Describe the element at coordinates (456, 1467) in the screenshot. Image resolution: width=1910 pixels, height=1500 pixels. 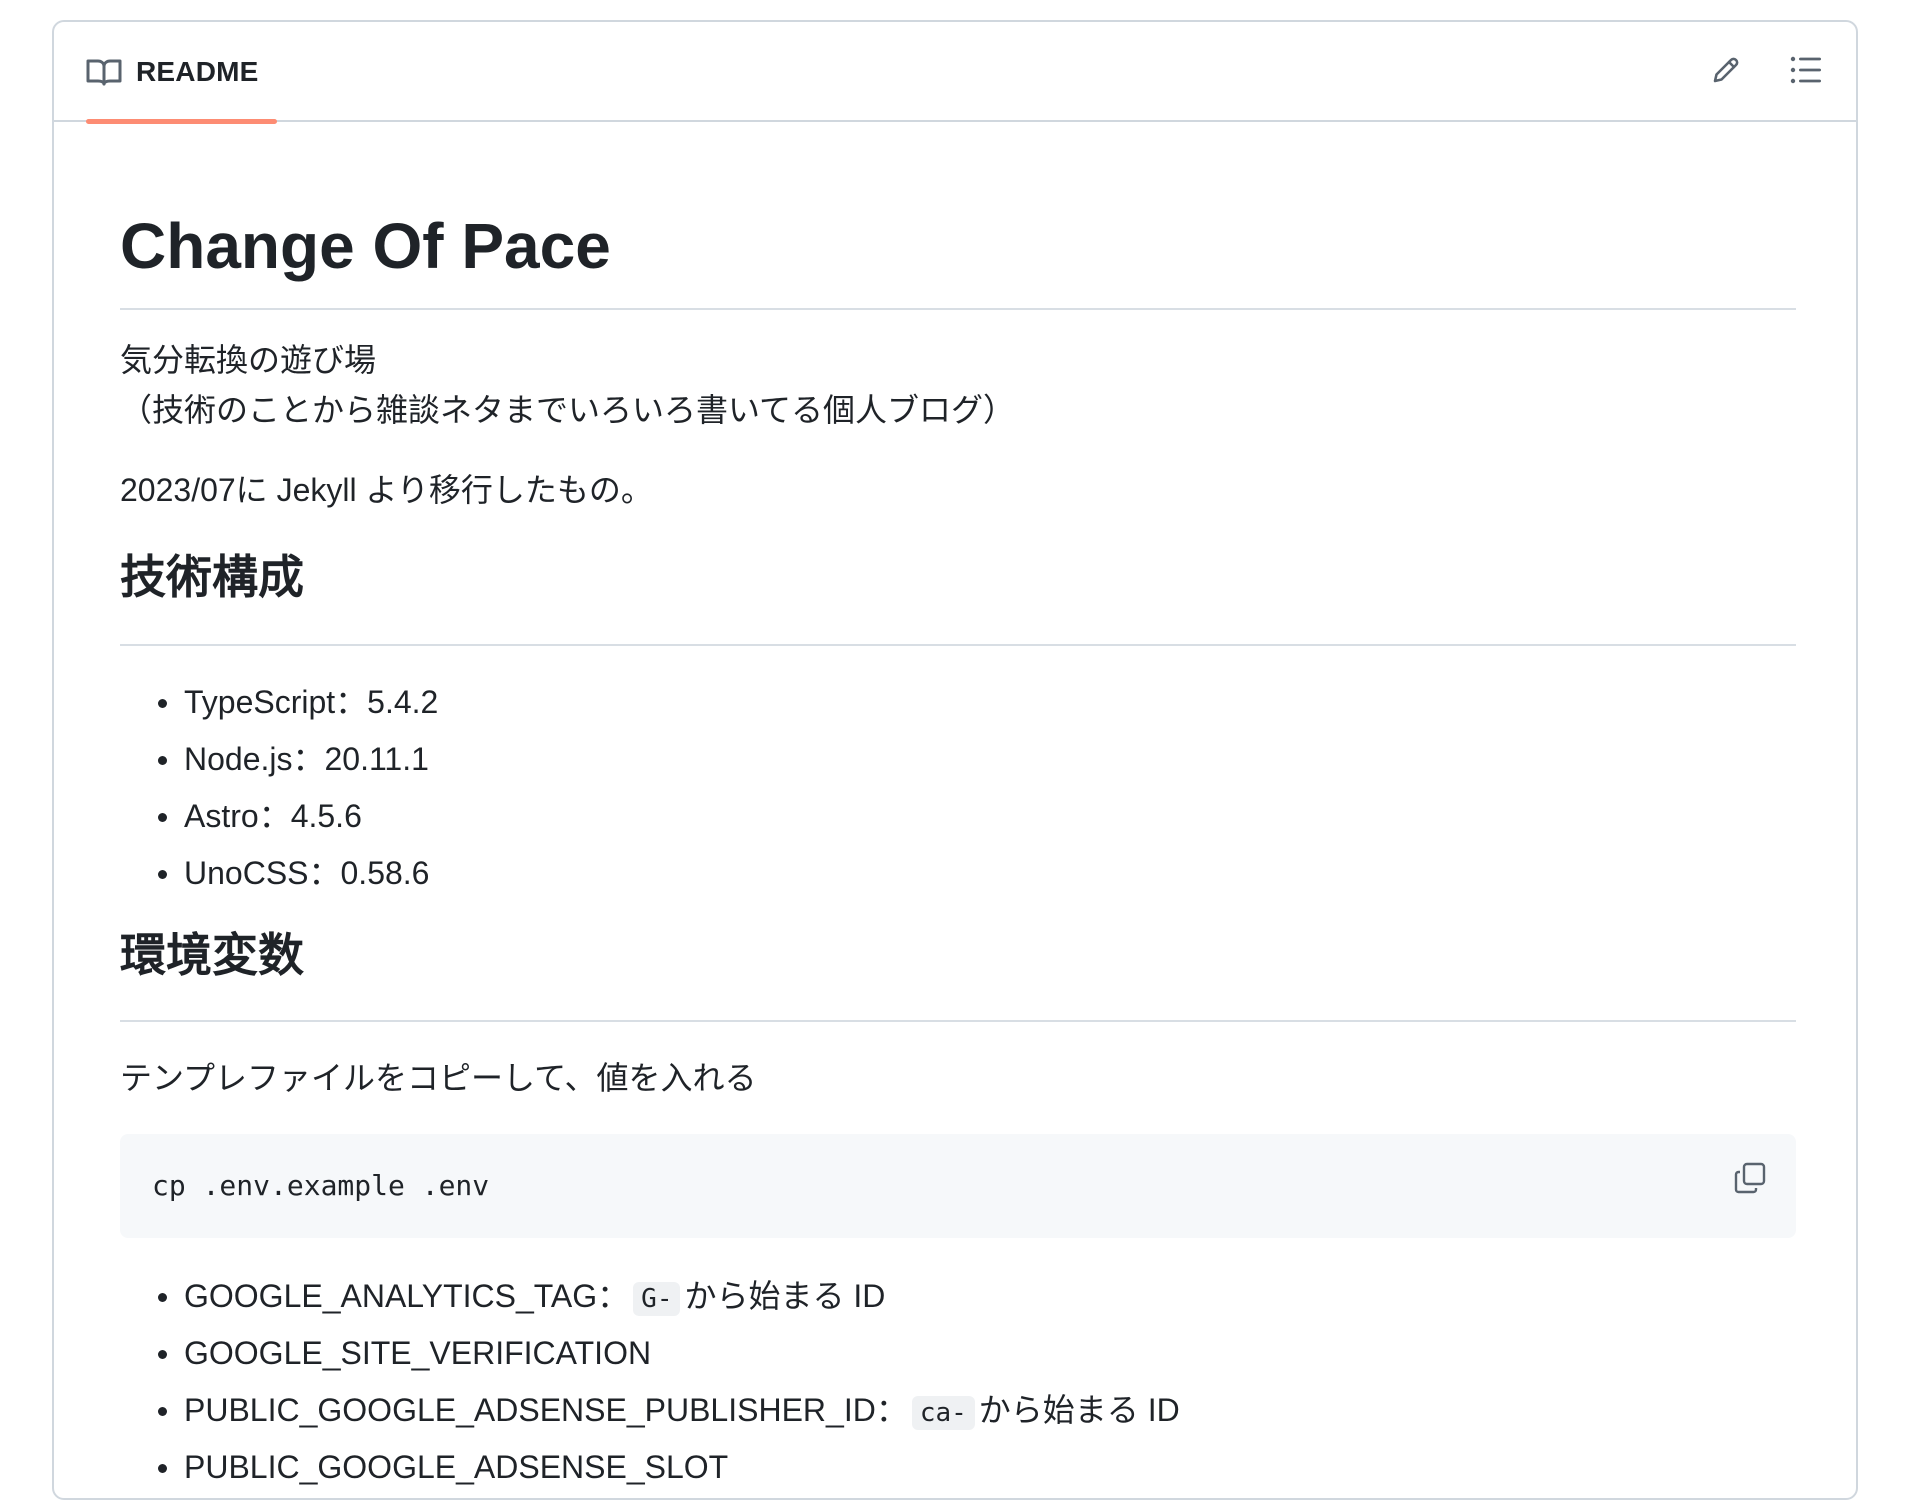
I see `env-var-name: PUBLIC_GOOGLE_ADSENSE_SLOT` at that location.